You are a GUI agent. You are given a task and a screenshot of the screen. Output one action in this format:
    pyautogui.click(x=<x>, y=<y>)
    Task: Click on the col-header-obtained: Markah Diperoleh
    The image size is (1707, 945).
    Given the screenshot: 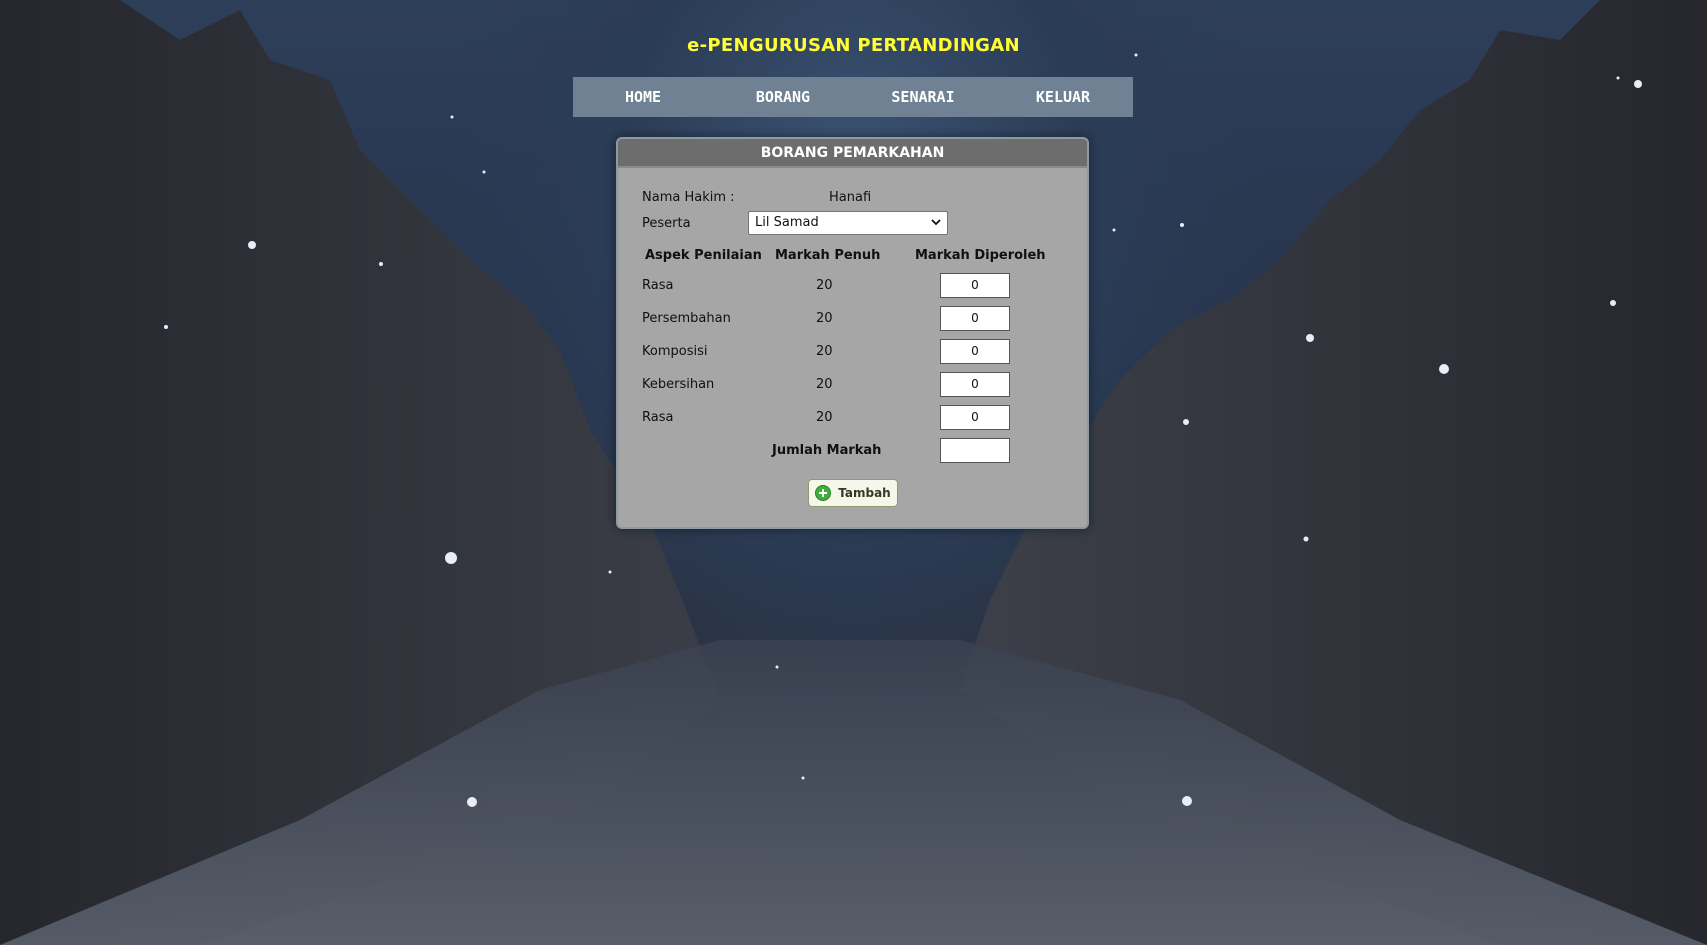 What is the action you would take?
    pyautogui.click(x=980, y=255)
    